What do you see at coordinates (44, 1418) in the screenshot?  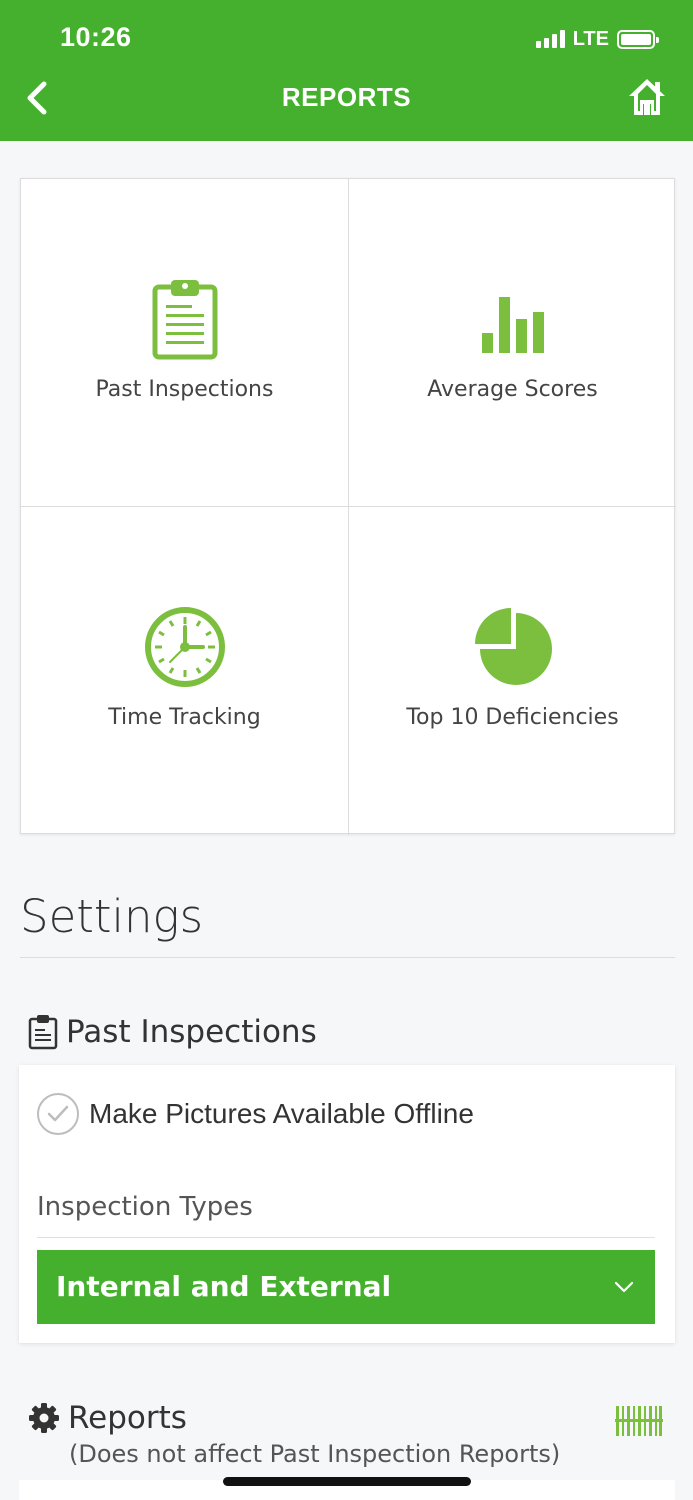 I see `gear-icon` at bounding box center [44, 1418].